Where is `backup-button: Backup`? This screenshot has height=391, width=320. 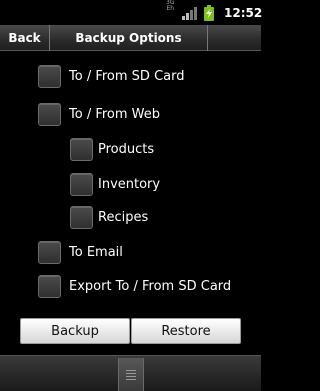 backup-button: Backup is located at coordinates (75, 331).